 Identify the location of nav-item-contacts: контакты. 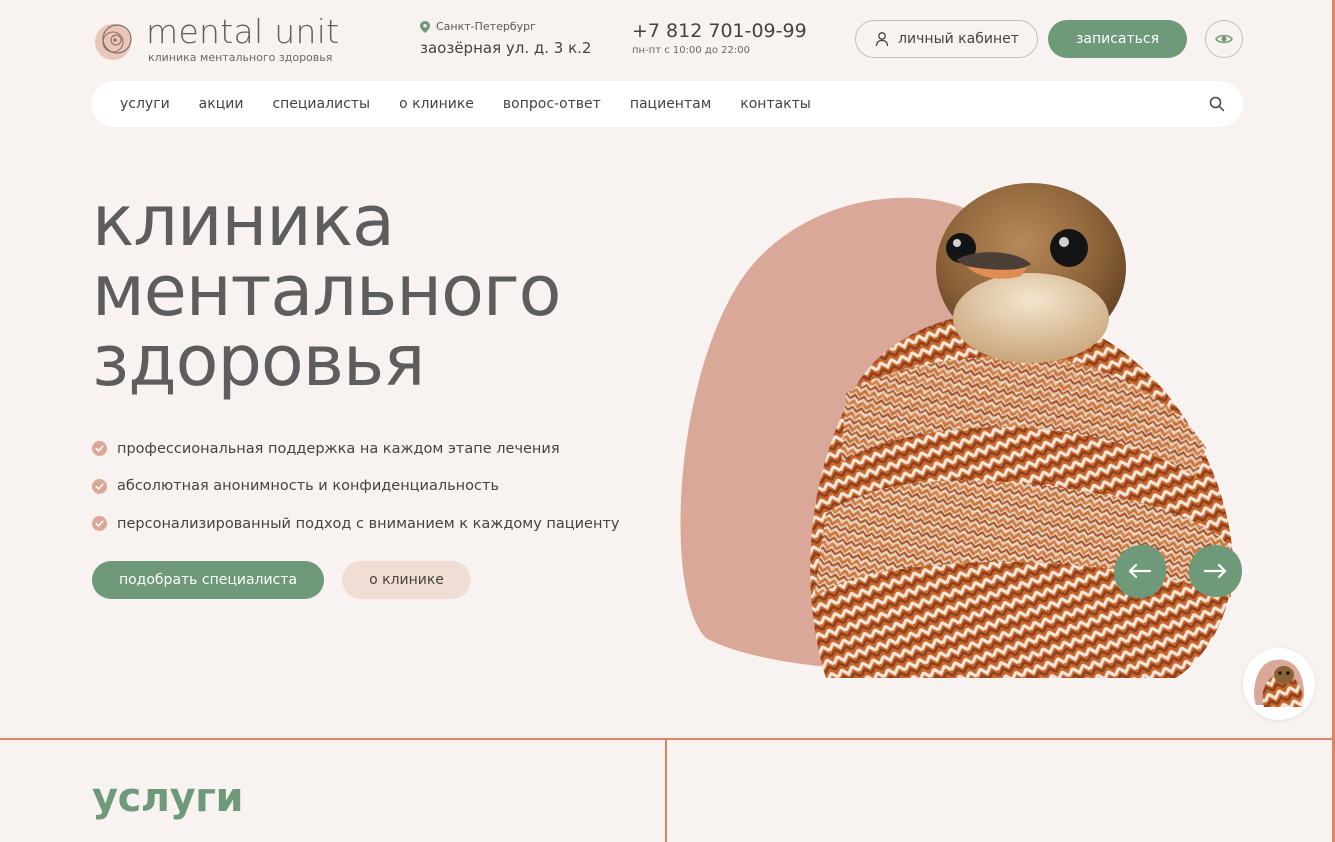
(775, 104).